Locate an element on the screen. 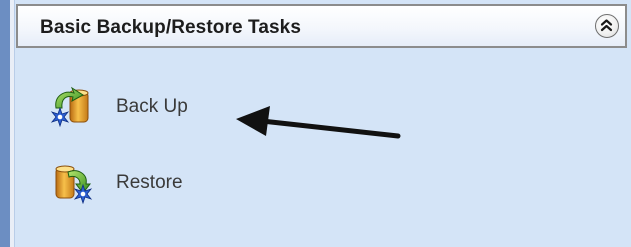 This screenshot has height=247, width=631. task-backup: Back Up is located at coordinates (140, 106).